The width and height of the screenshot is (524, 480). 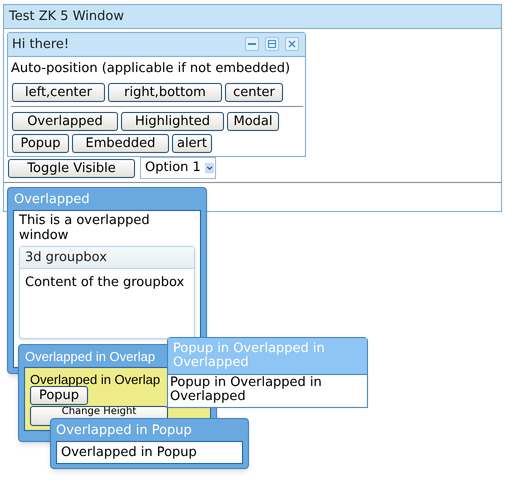 What do you see at coordinates (95, 379) in the screenshot?
I see `body-text: Overlapped in Overlap` at bounding box center [95, 379].